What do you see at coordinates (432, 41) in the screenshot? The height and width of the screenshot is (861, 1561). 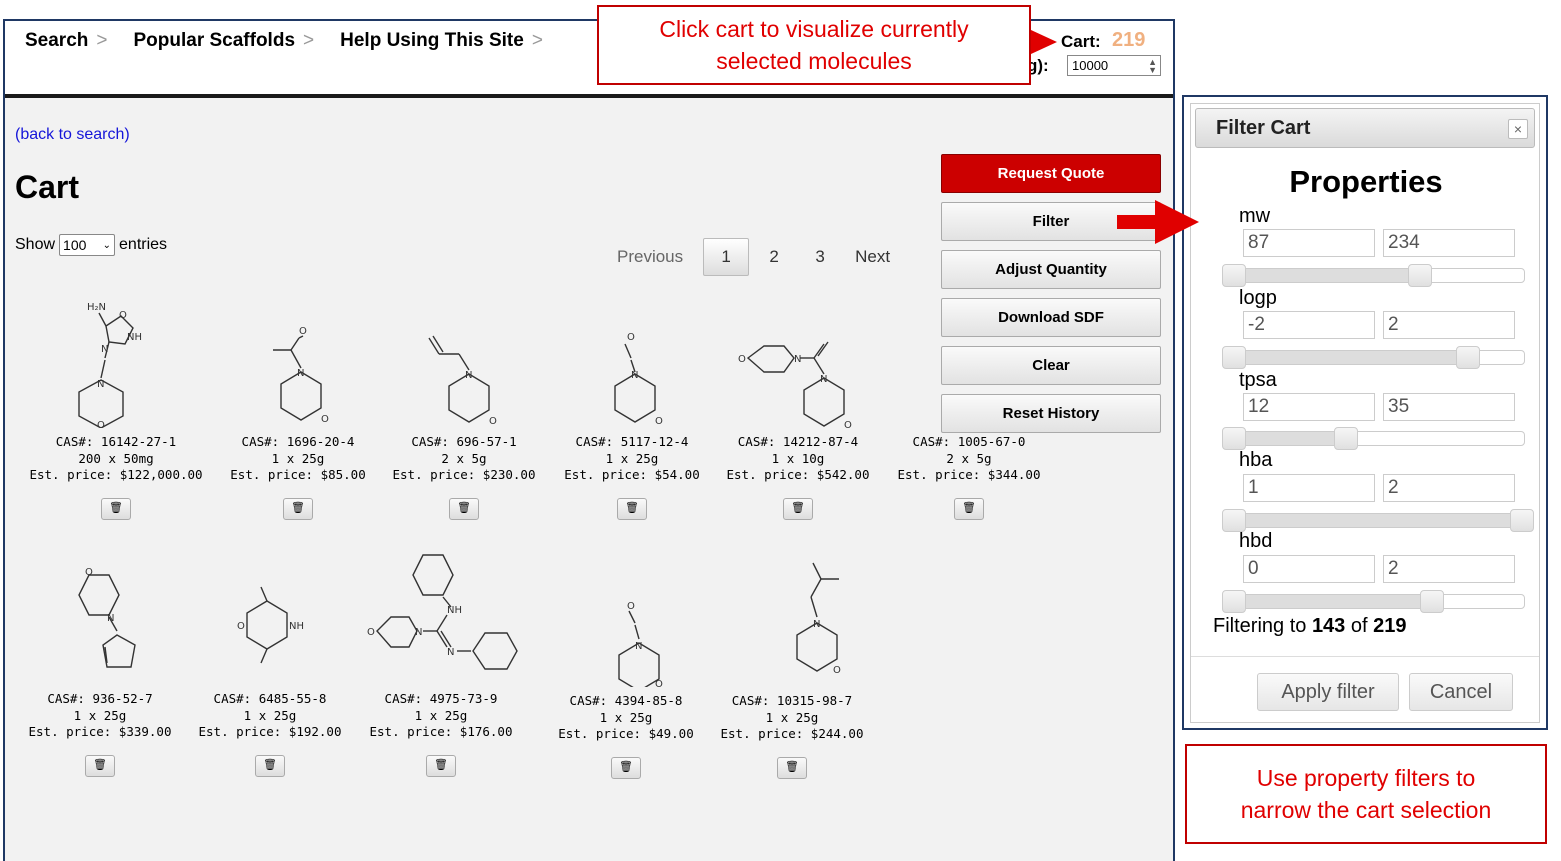 I see `nav-help-link: Help Using This Site` at bounding box center [432, 41].